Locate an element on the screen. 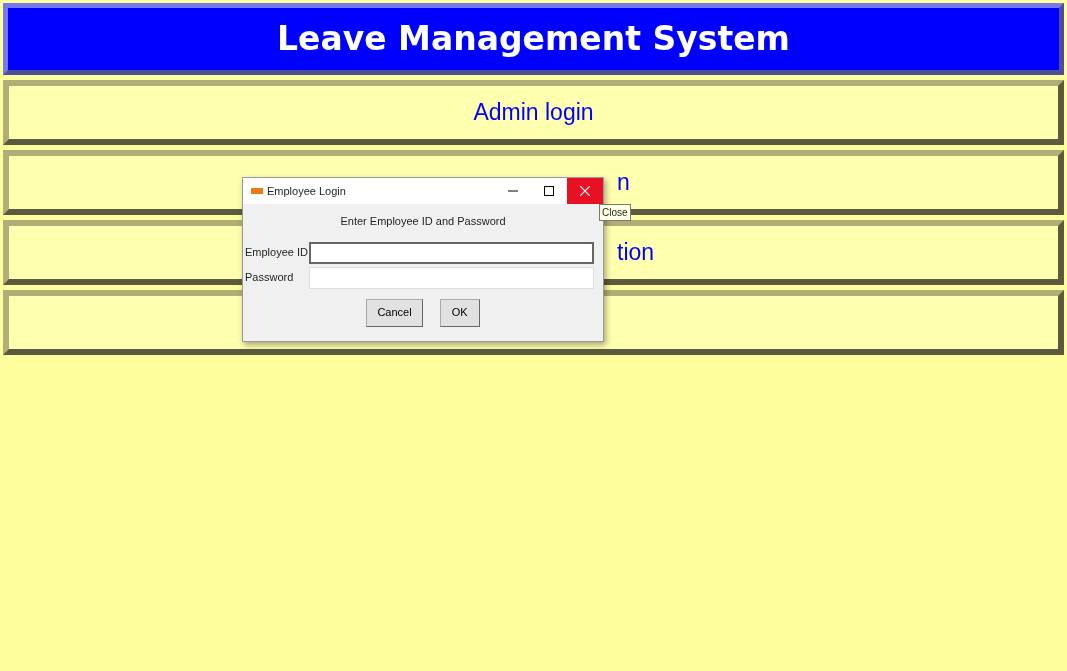  tooltip: Close is located at coordinates (615, 212).